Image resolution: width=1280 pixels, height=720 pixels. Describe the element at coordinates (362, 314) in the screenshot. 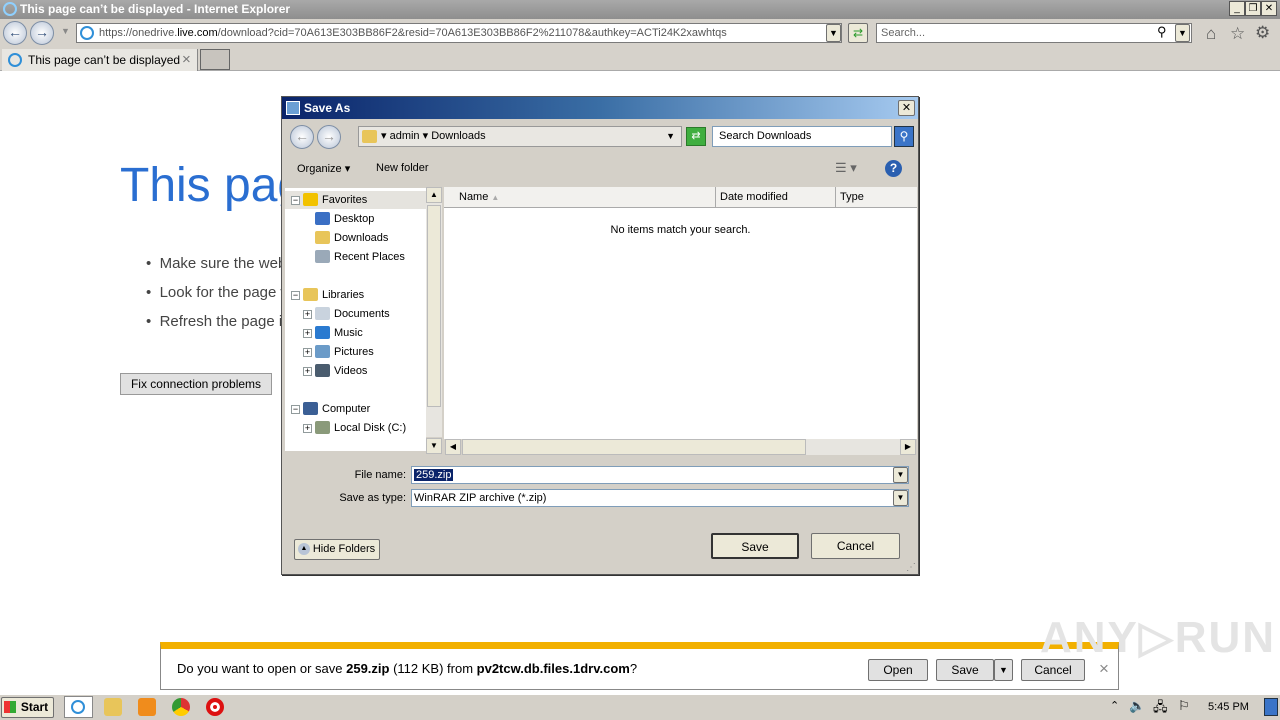

I see `tree-item-label: Documents` at that location.